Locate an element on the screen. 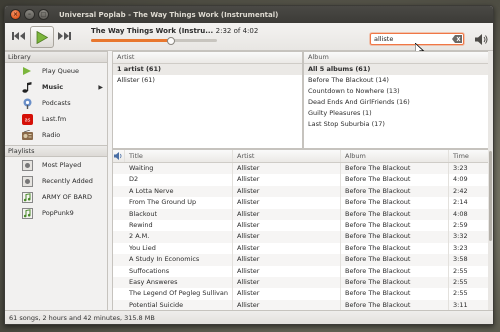 The image size is (500, 332). sidebar-item-label: Most Played is located at coordinates (62, 165).